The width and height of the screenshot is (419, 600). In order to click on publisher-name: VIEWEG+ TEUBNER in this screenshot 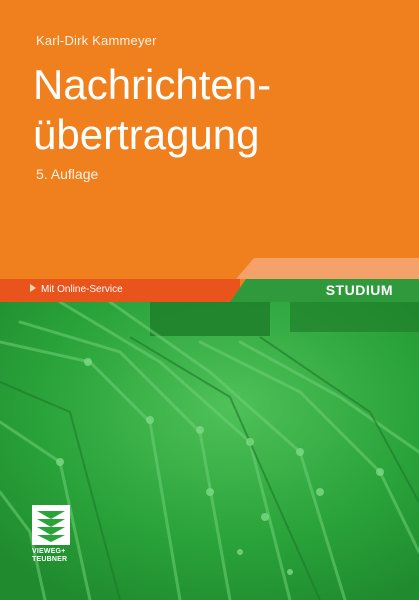, I will do `click(51, 556)`.